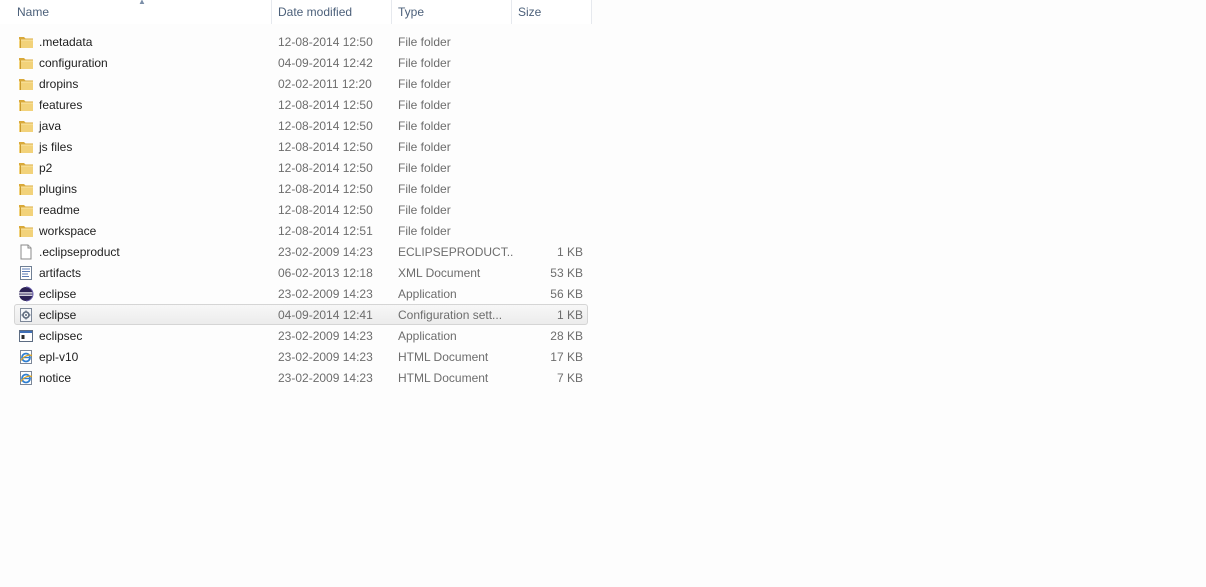  I want to click on file-row: plugins 12-08-2014 12:50 File folder, so click(301, 188).